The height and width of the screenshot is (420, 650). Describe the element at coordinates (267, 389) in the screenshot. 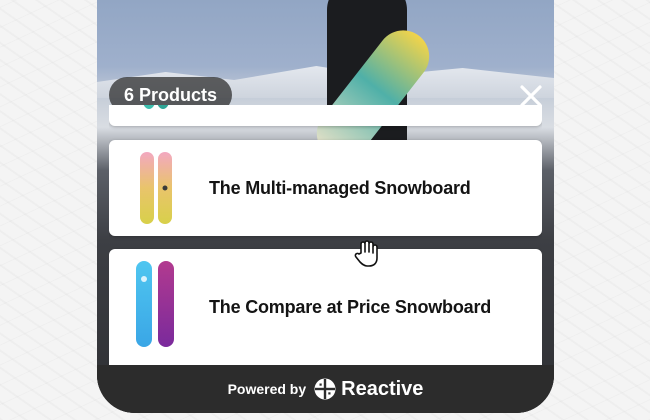

I see `powered-by-label: Powered by` at that location.